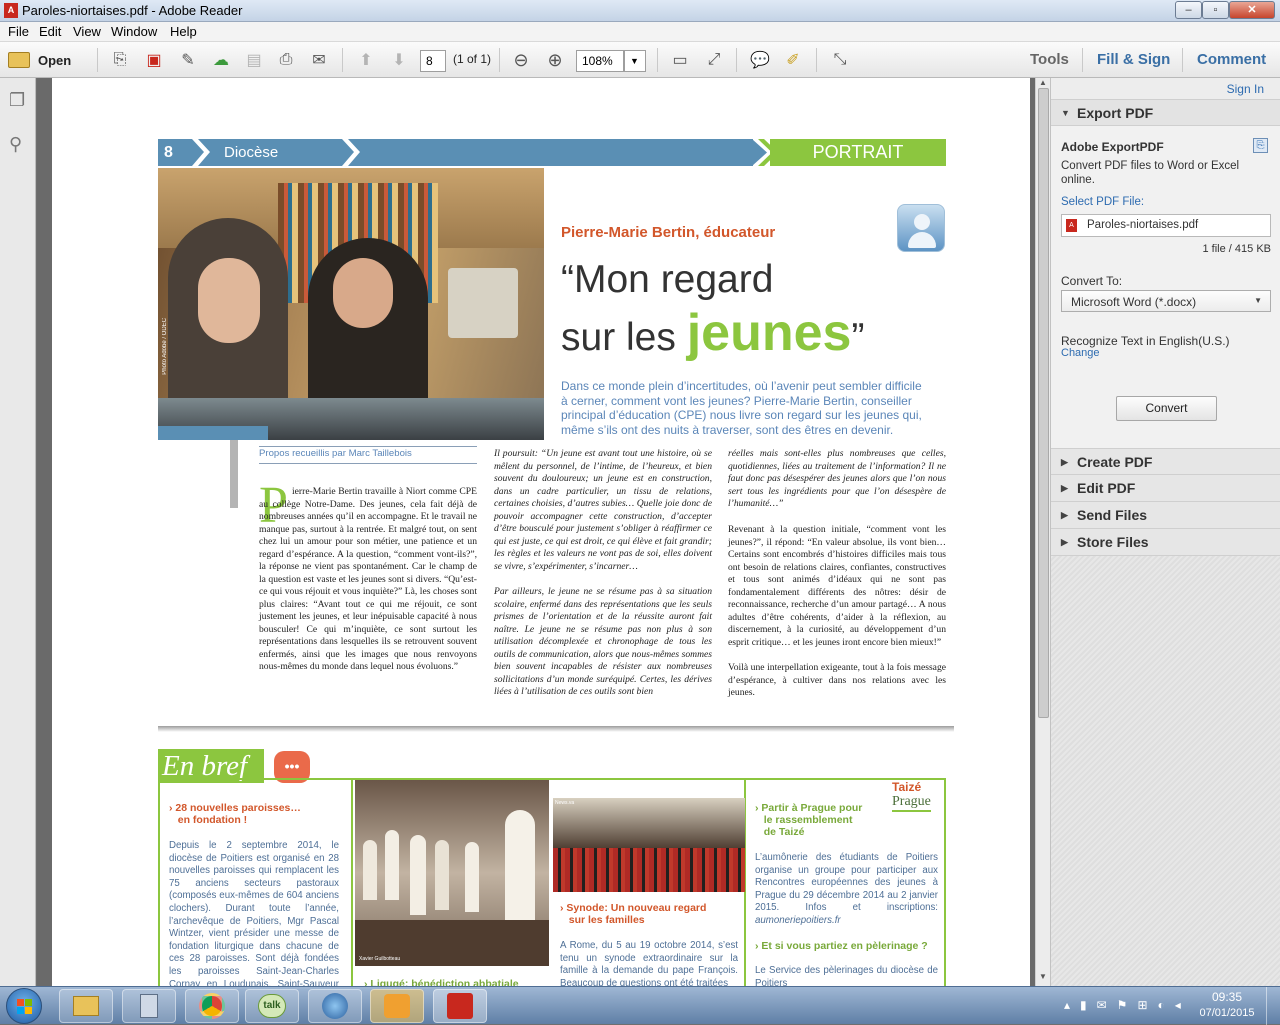 Image resolution: width=1280 pixels, height=1025 pixels. What do you see at coordinates (680, 60) in the screenshot?
I see `fit-page-icon: ▭` at bounding box center [680, 60].